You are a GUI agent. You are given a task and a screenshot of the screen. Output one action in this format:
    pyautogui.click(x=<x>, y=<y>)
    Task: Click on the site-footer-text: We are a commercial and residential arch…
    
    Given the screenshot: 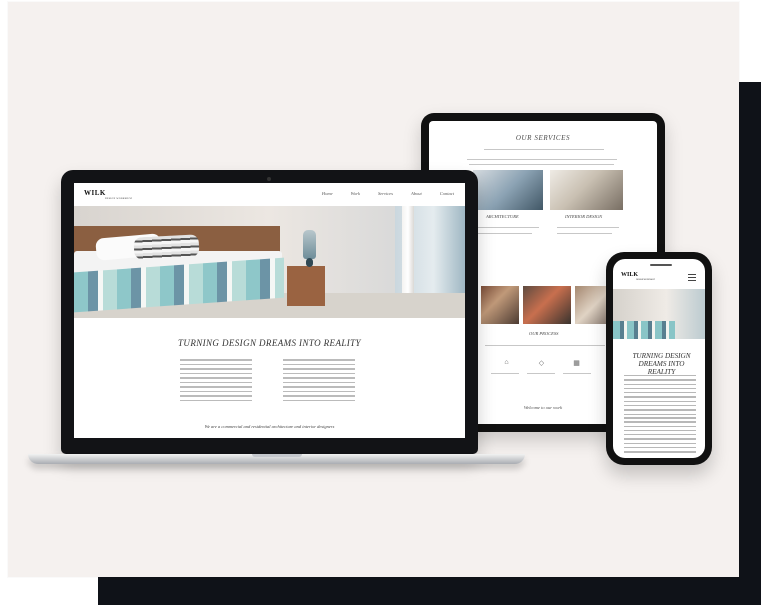 What is the action you would take?
    pyautogui.click(x=269, y=426)
    